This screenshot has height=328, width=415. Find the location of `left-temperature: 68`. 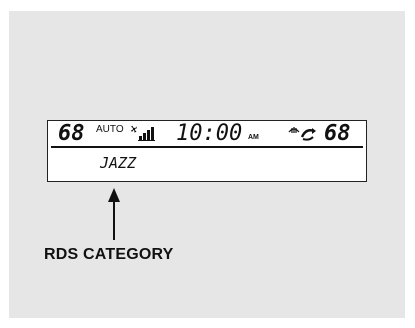

left-temperature: 68 is located at coordinates (71, 133).